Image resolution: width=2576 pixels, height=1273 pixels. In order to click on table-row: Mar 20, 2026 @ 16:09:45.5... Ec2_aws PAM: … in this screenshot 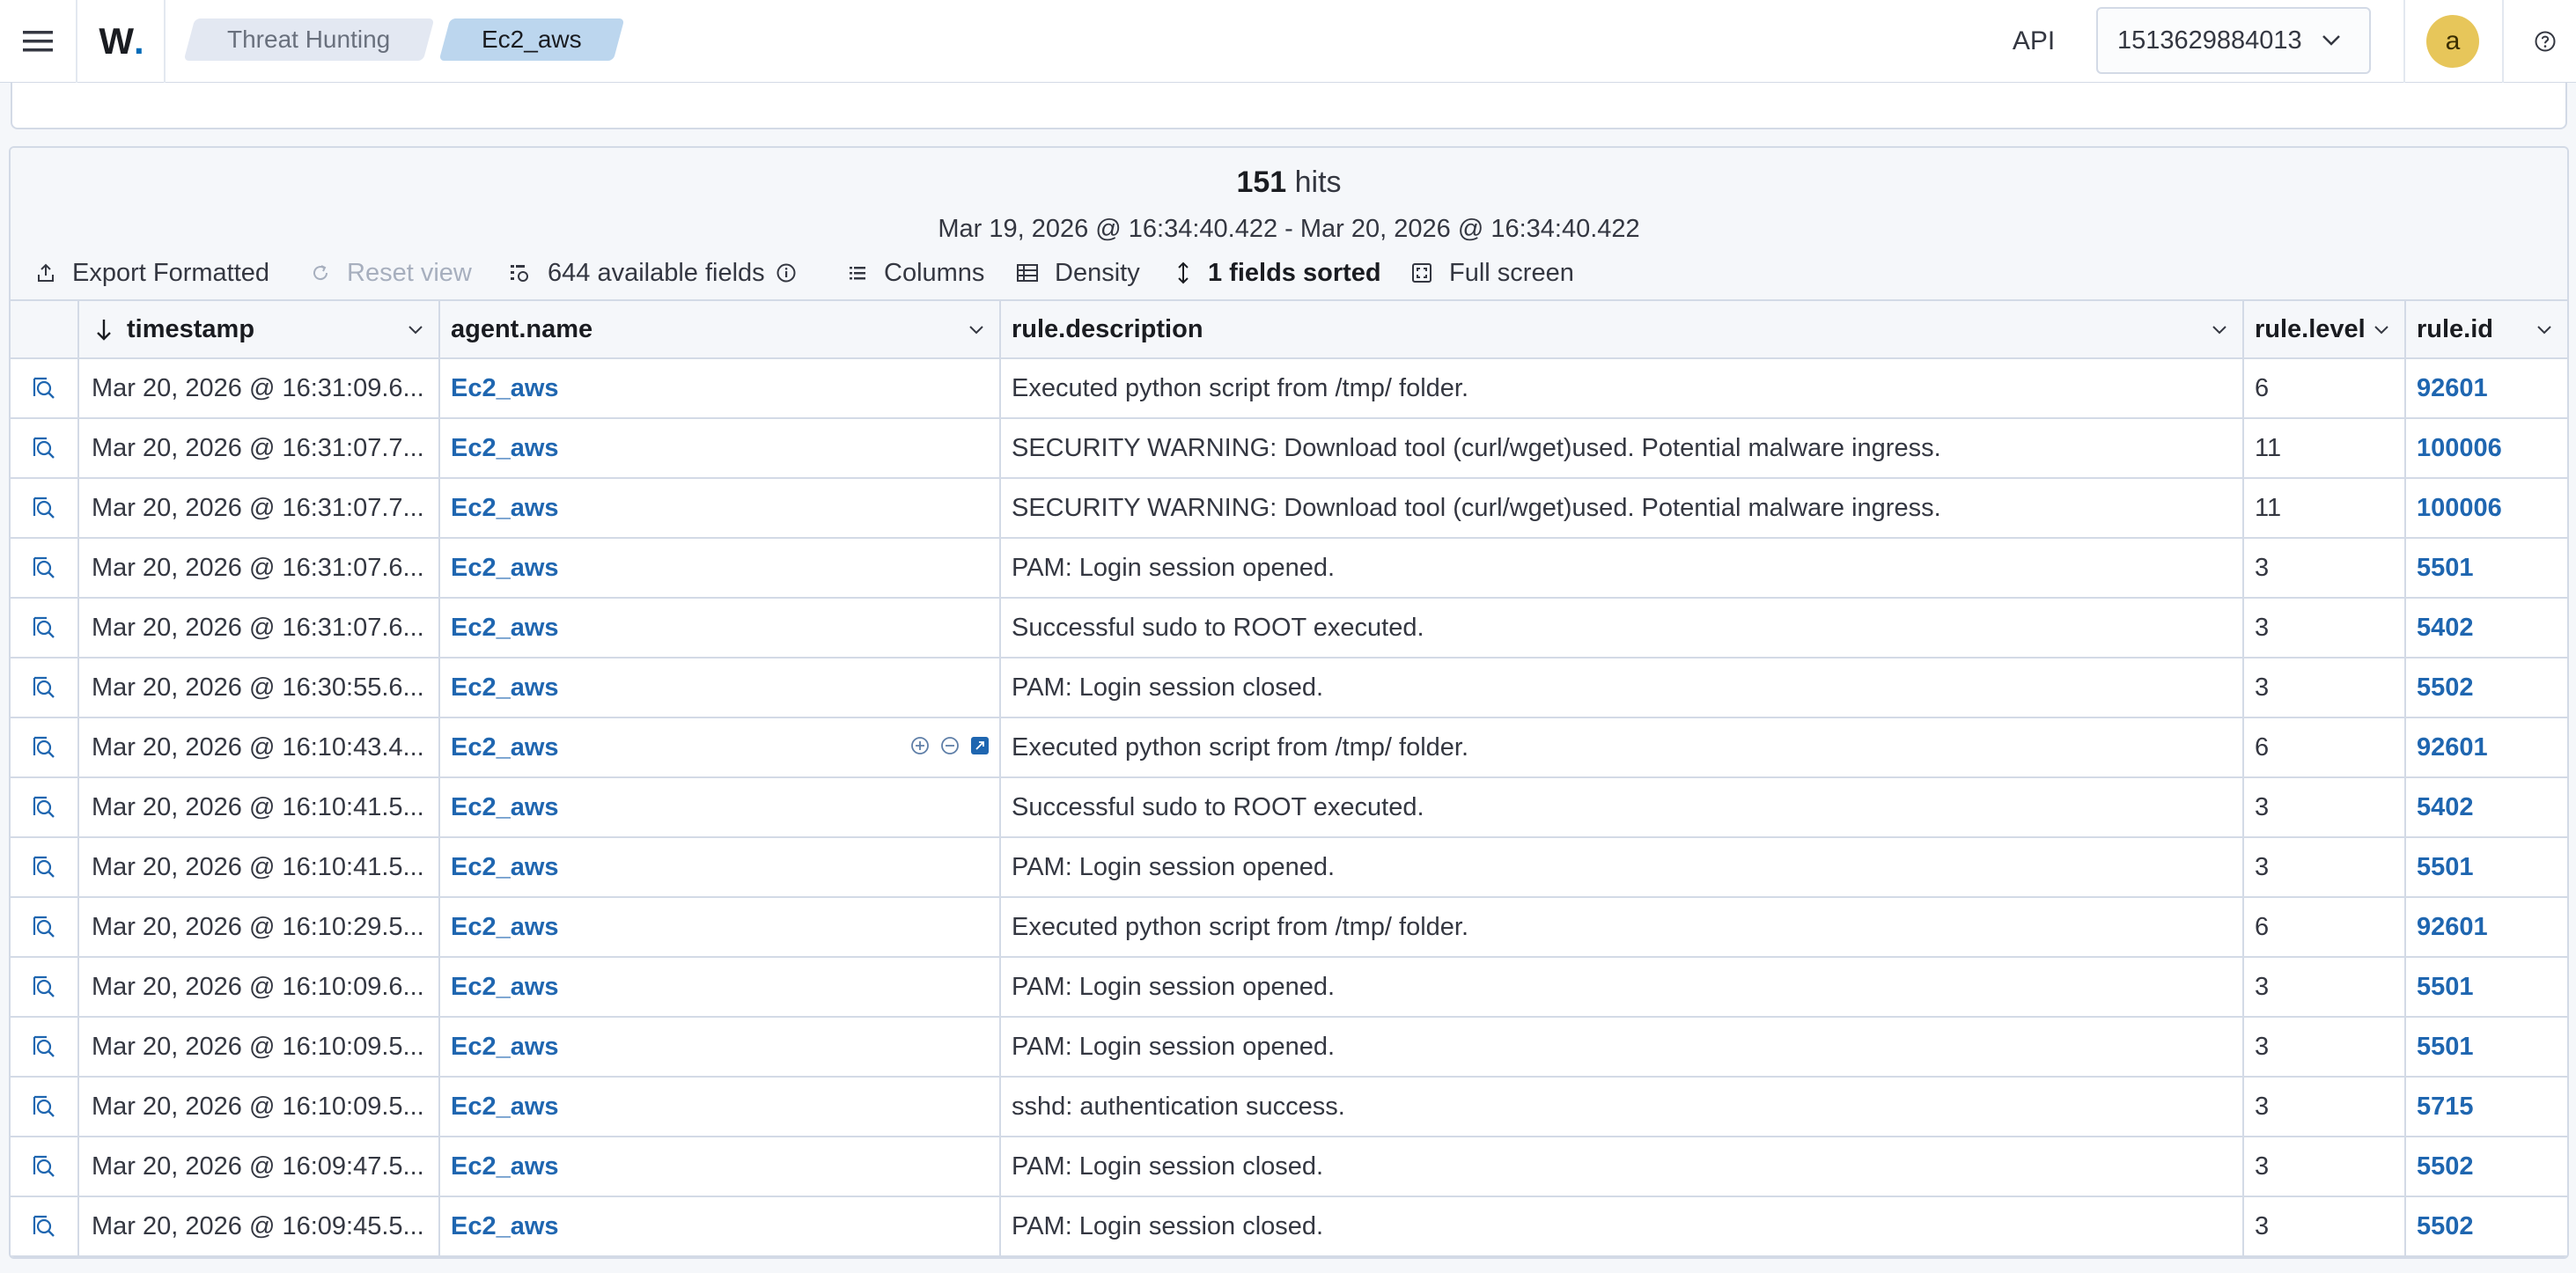, I will do `click(1289, 1227)`.